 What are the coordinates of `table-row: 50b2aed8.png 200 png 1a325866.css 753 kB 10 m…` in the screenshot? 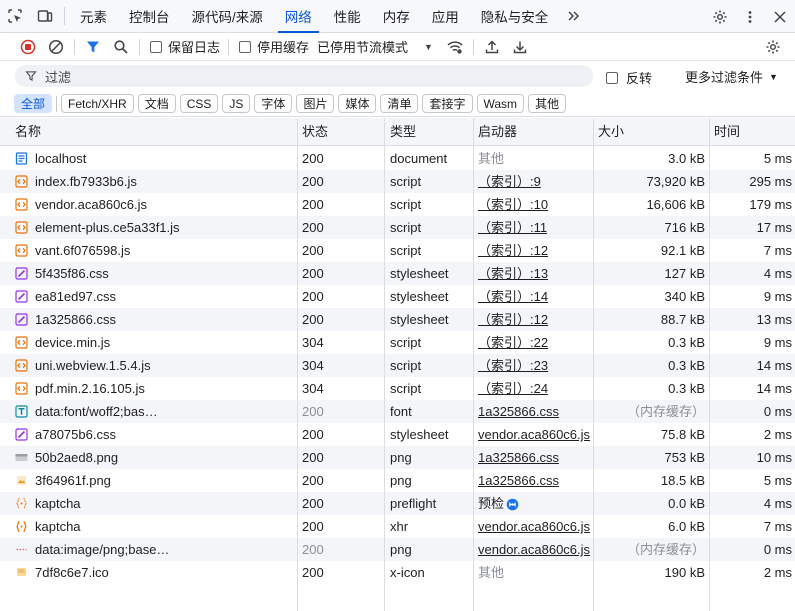 It's located at (397, 457).